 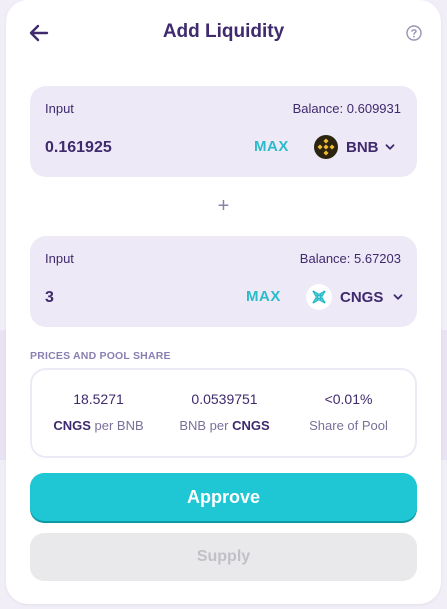 I want to click on price-label: BNB per CNGS, so click(x=224, y=425).